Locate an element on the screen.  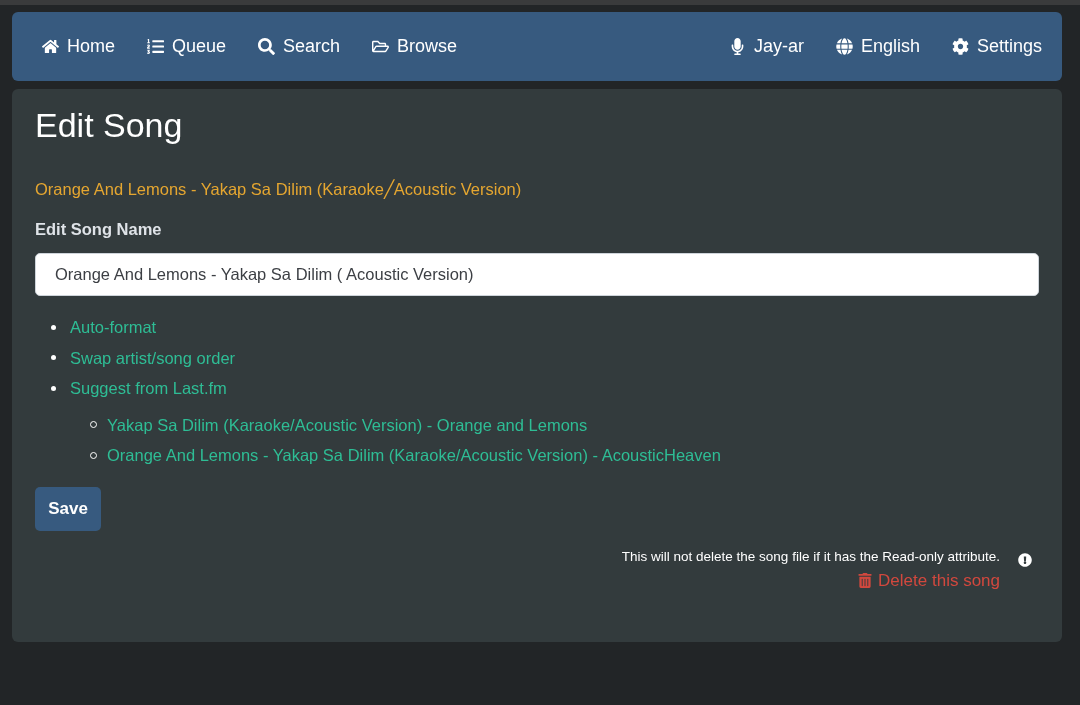
trash-icon is located at coordinates (865, 580).